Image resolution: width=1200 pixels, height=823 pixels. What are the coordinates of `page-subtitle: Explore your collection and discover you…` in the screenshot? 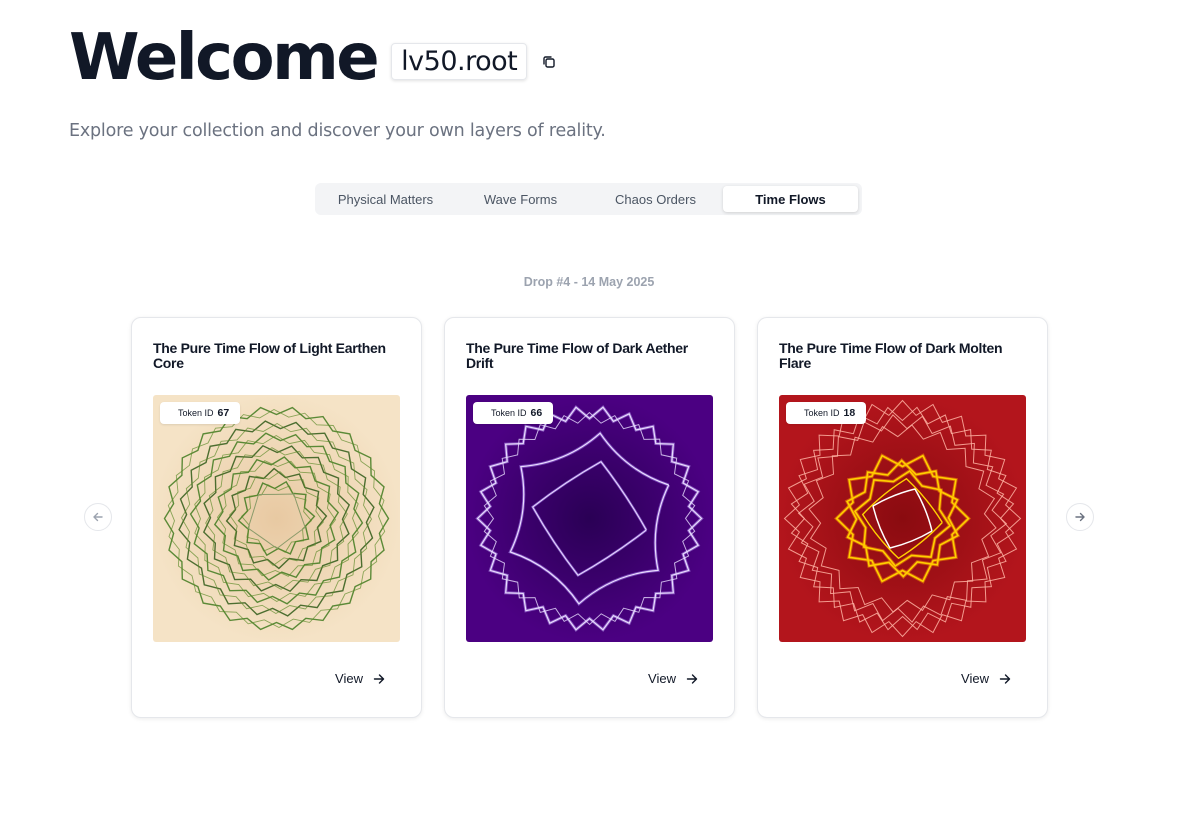 It's located at (337, 131).